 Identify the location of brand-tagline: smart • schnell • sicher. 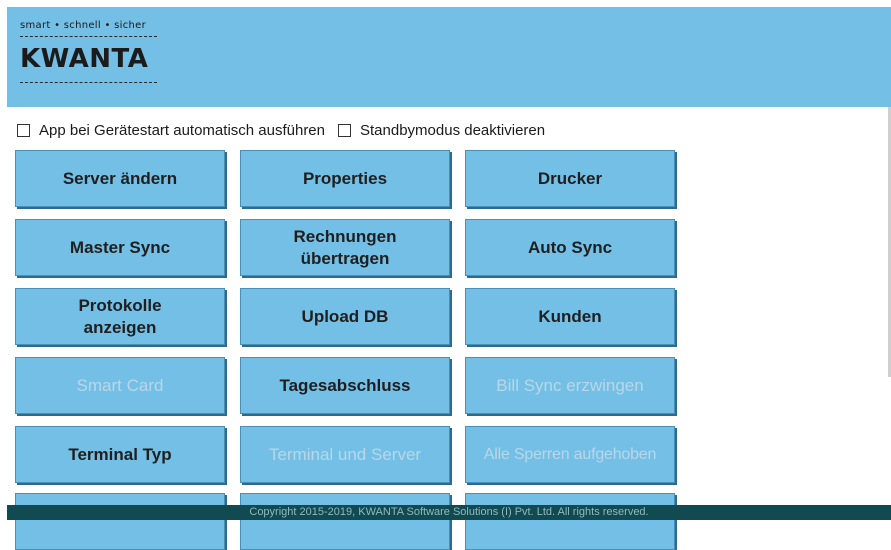
(83, 25).